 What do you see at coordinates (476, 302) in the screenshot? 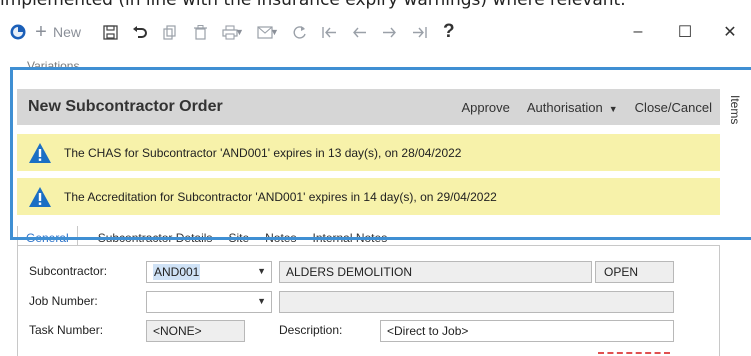
I see `job-description-field` at bounding box center [476, 302].